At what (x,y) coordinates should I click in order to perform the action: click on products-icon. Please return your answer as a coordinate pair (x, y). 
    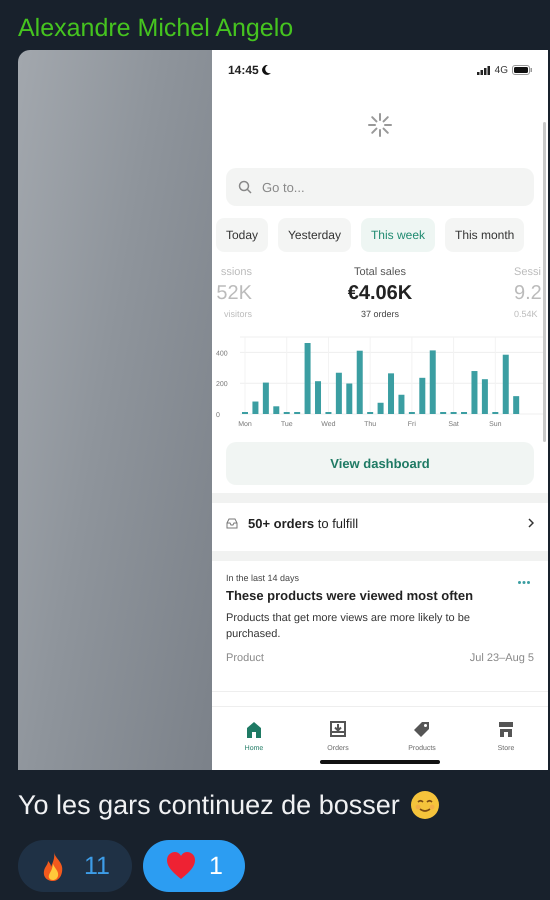
    Looking at the image, I should click on (422, 729).